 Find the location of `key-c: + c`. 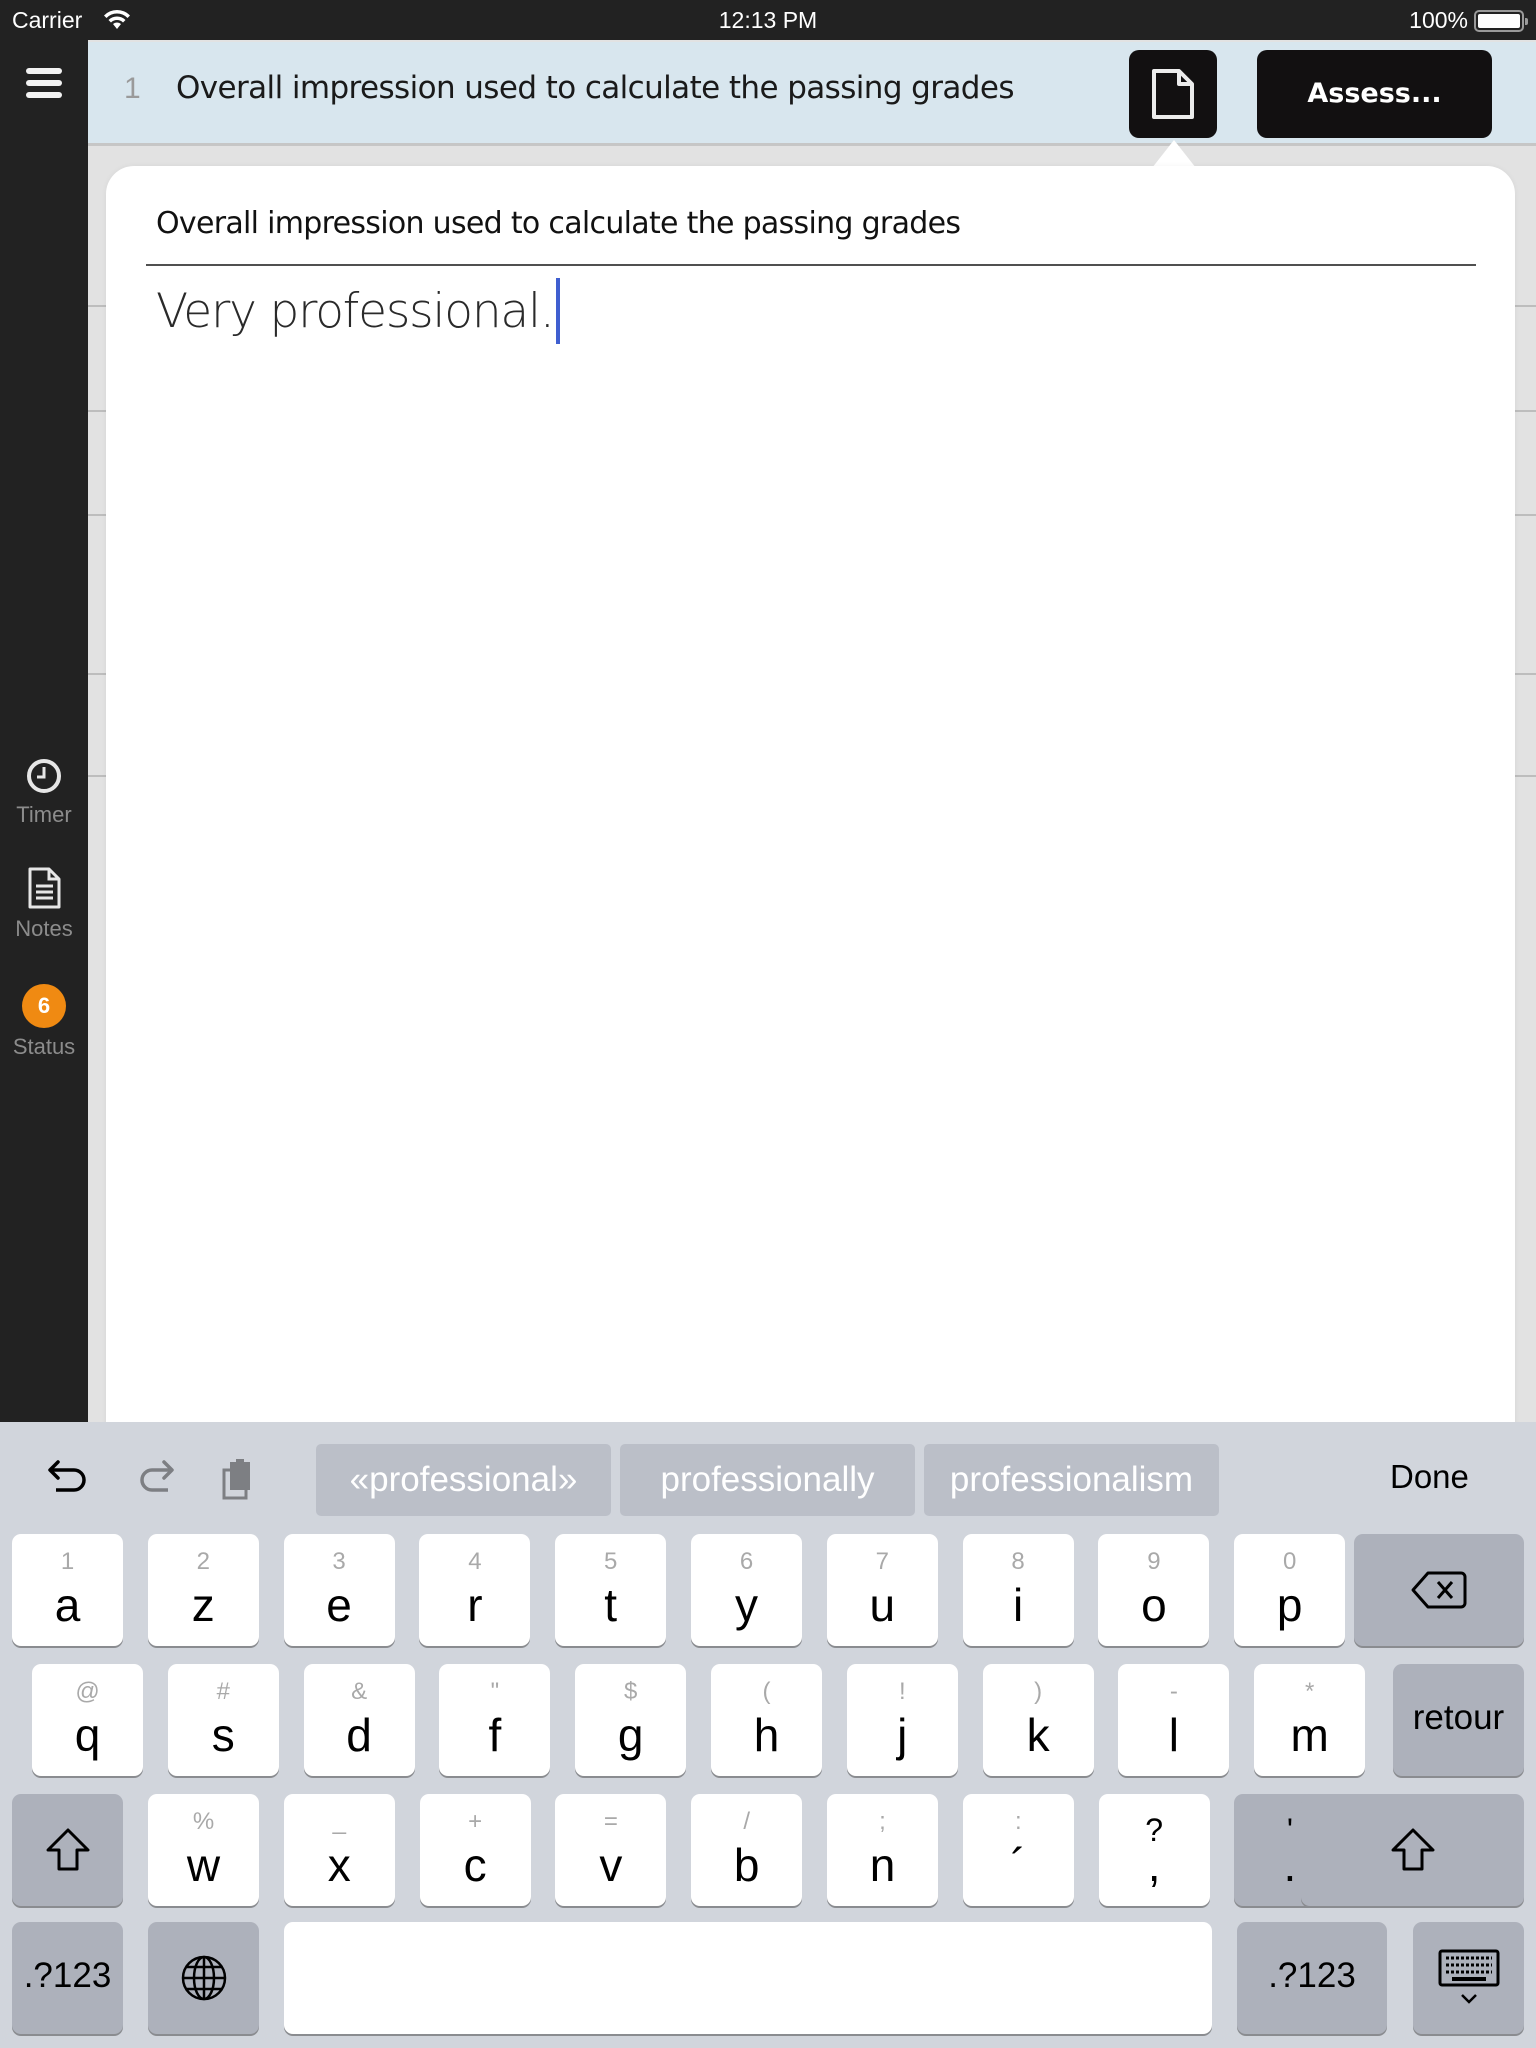

key-c: + c is located at coordinates (475, 1850).